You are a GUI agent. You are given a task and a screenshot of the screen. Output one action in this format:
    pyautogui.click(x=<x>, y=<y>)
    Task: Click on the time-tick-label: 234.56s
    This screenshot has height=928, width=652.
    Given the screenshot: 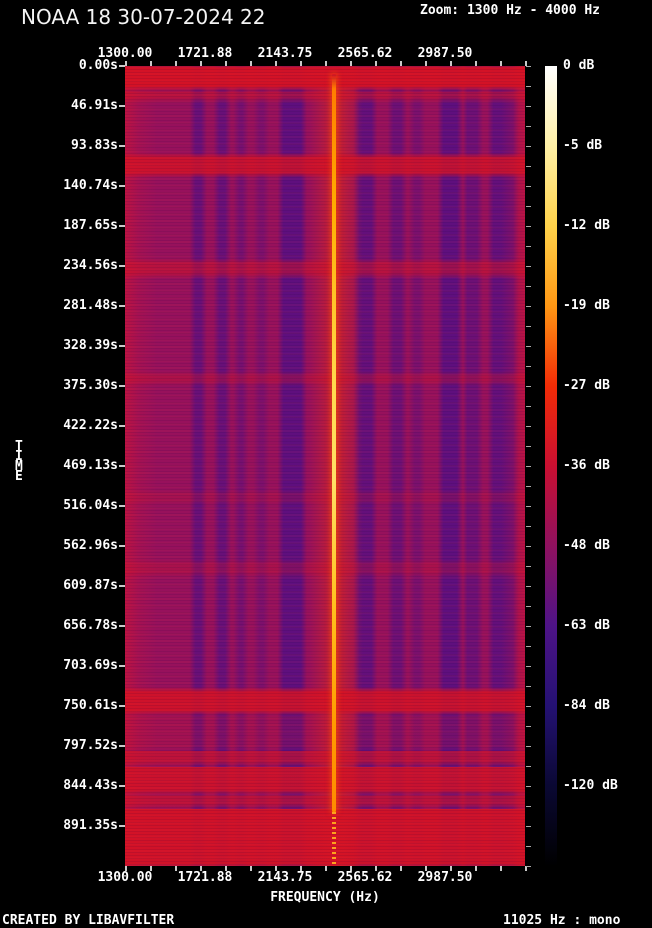 What is the action you would take?
    pyautogui.click(x=90, y=265)
    